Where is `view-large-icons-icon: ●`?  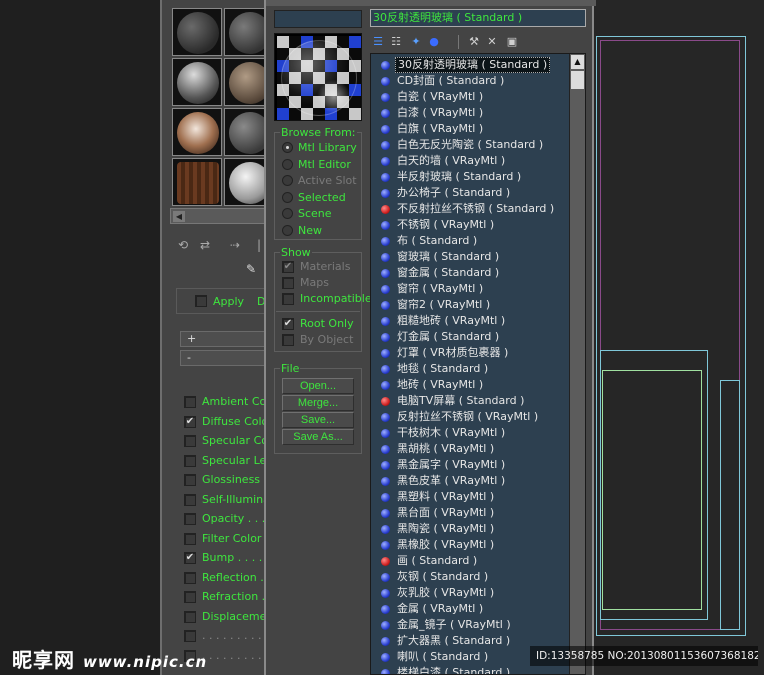 view-large-icons-icon: ● is located at coordinates (434, 42).